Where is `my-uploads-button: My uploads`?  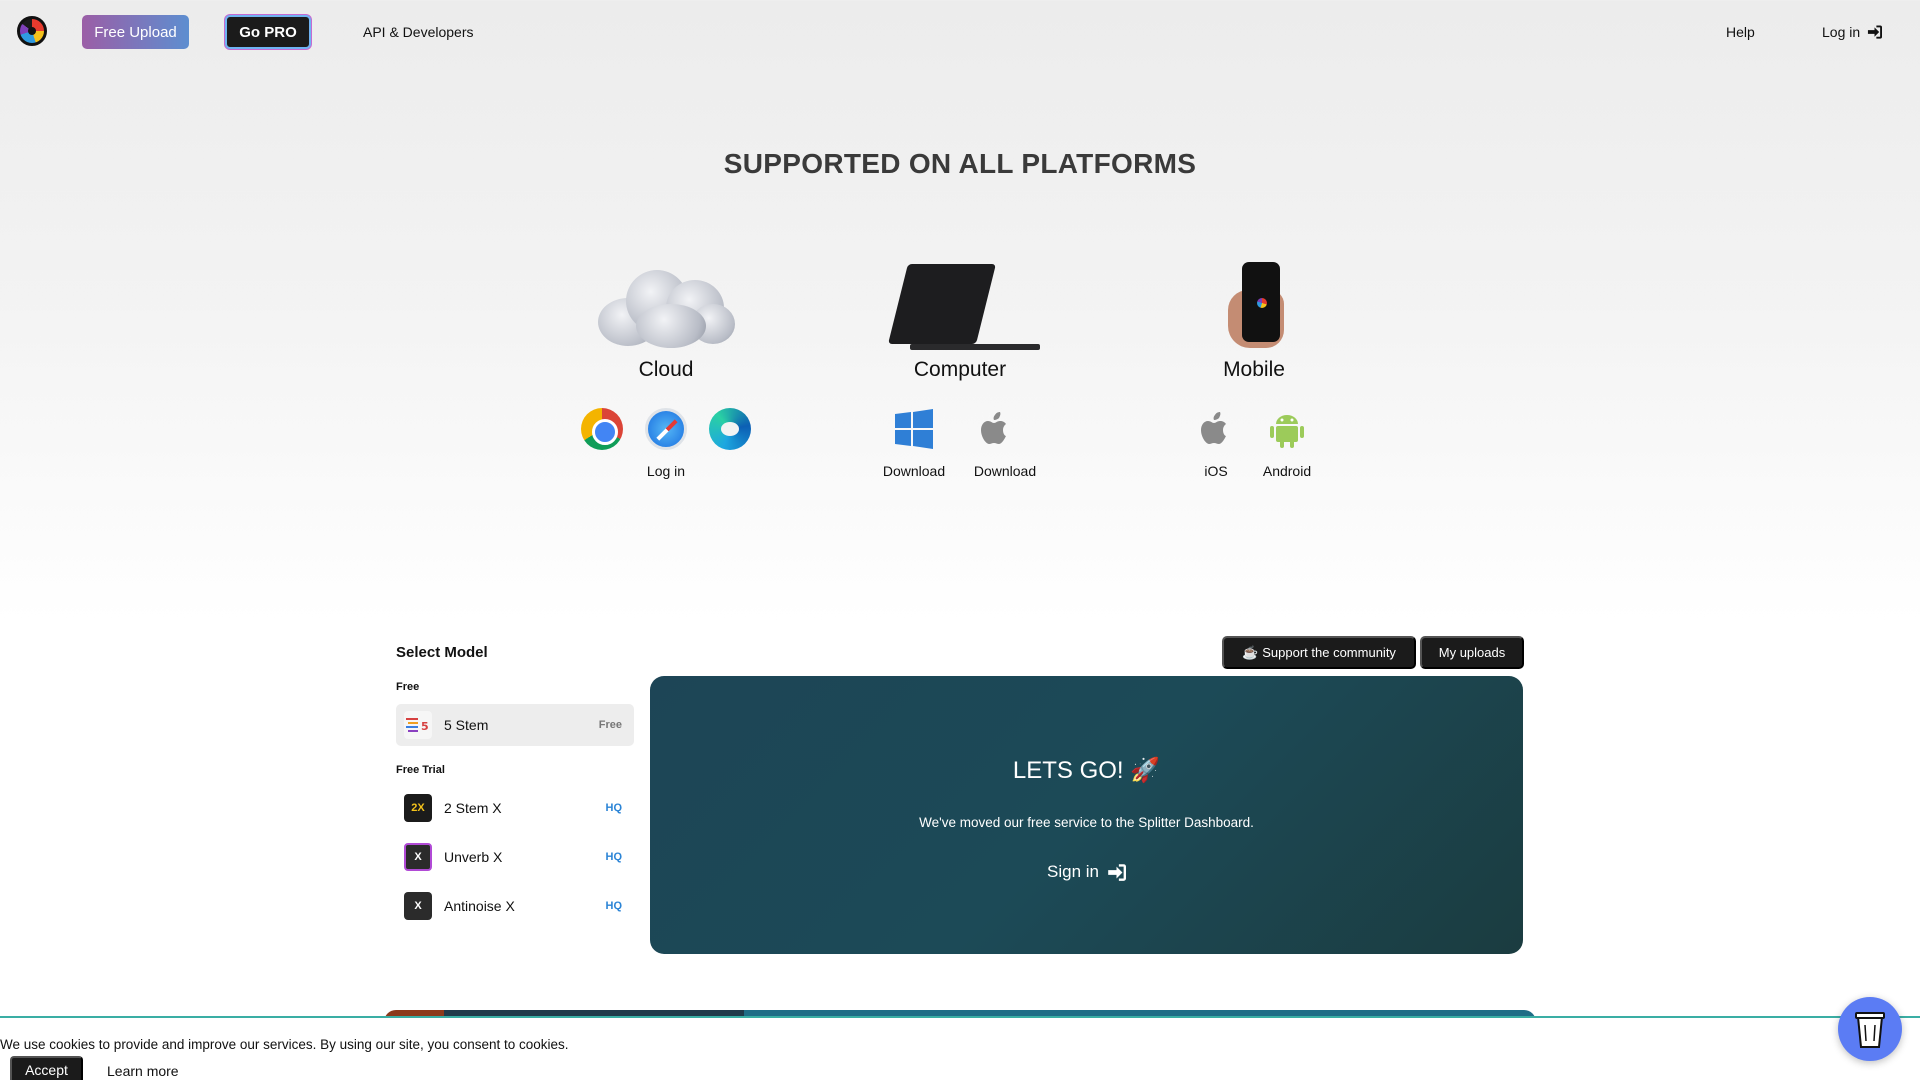
my-uploads-button: My uploads is located at coordinates (1472, 652).